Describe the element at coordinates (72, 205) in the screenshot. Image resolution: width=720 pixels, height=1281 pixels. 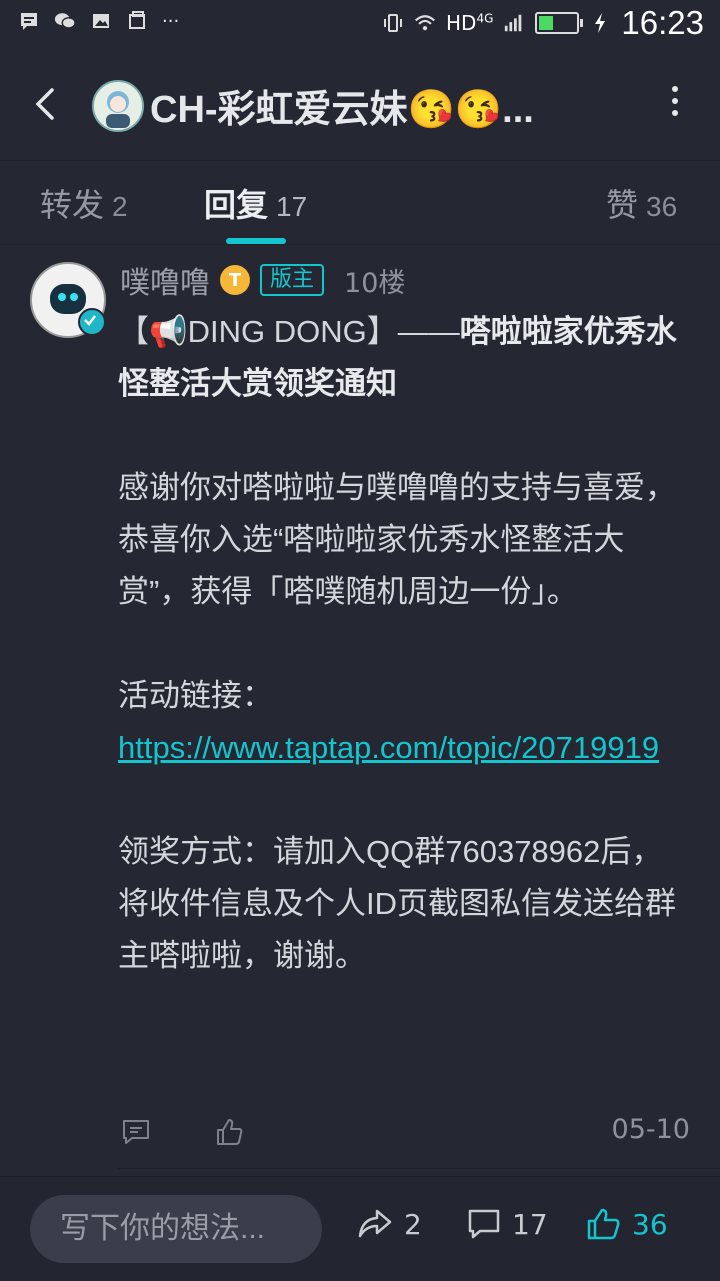
I see `tab-label: 转发` at that location.